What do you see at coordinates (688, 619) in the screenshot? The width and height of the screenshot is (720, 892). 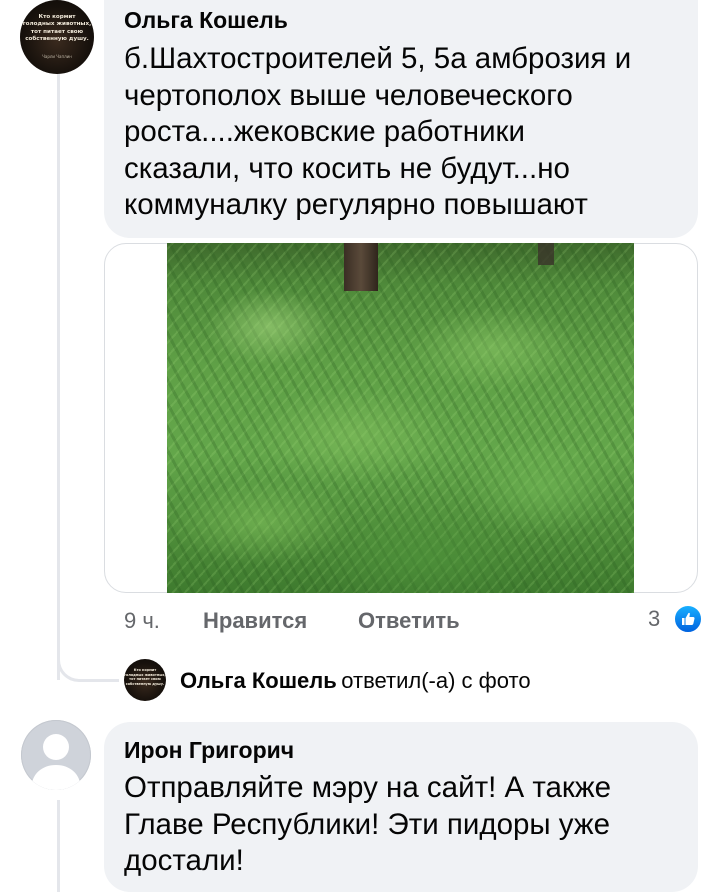 I see `like-thumb-icon` at bounding box center [688, 619].